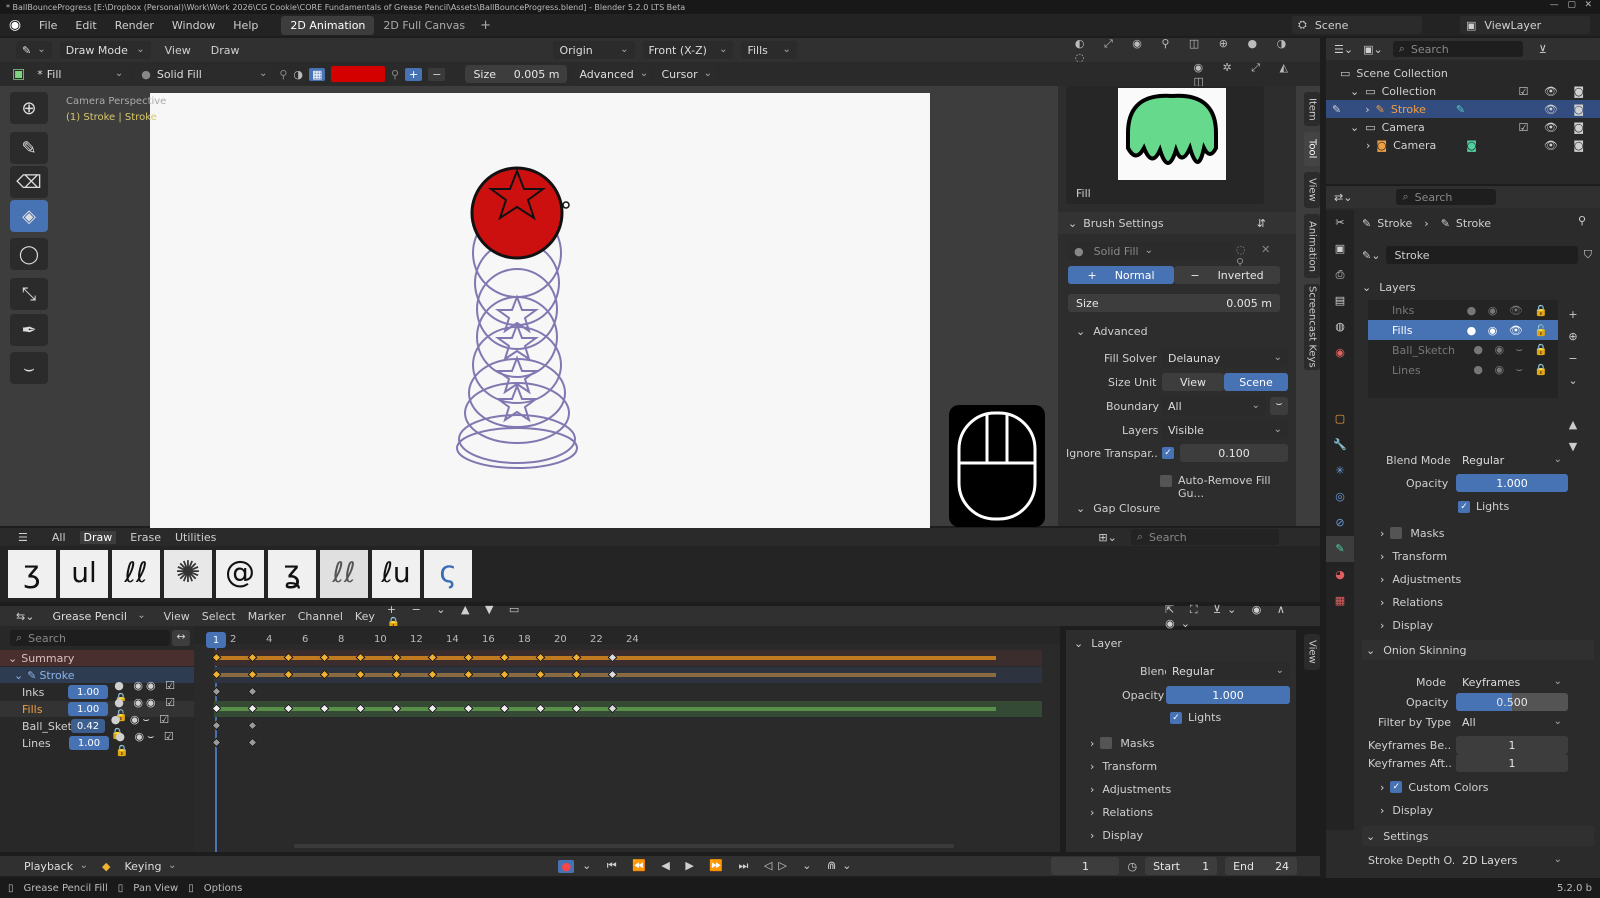 Image resolution: width=1600 pixels, height=898 pixels. Describe the element at coordinates (59, 537) in the screenshot. I see `asset-tab-all: All` at that location.